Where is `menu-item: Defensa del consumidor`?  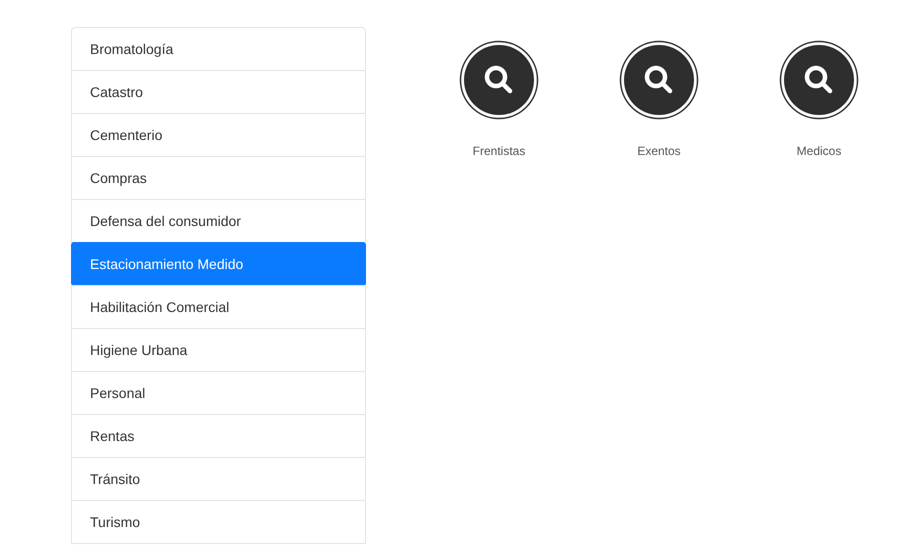 menu-item: Defensa del consumidor is located at coordinates (218, 221).